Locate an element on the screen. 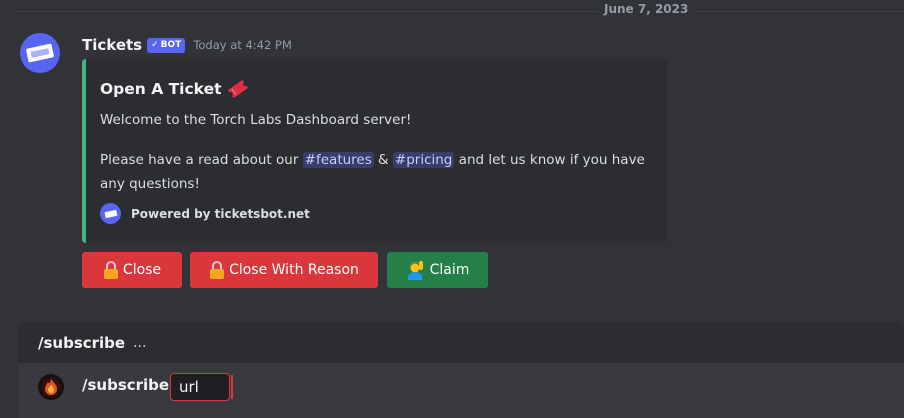 The width and height of the screenshot is (904, 418). embed-footer-text: Powered by ticketsbot.net is located at coordinates (220, 213).